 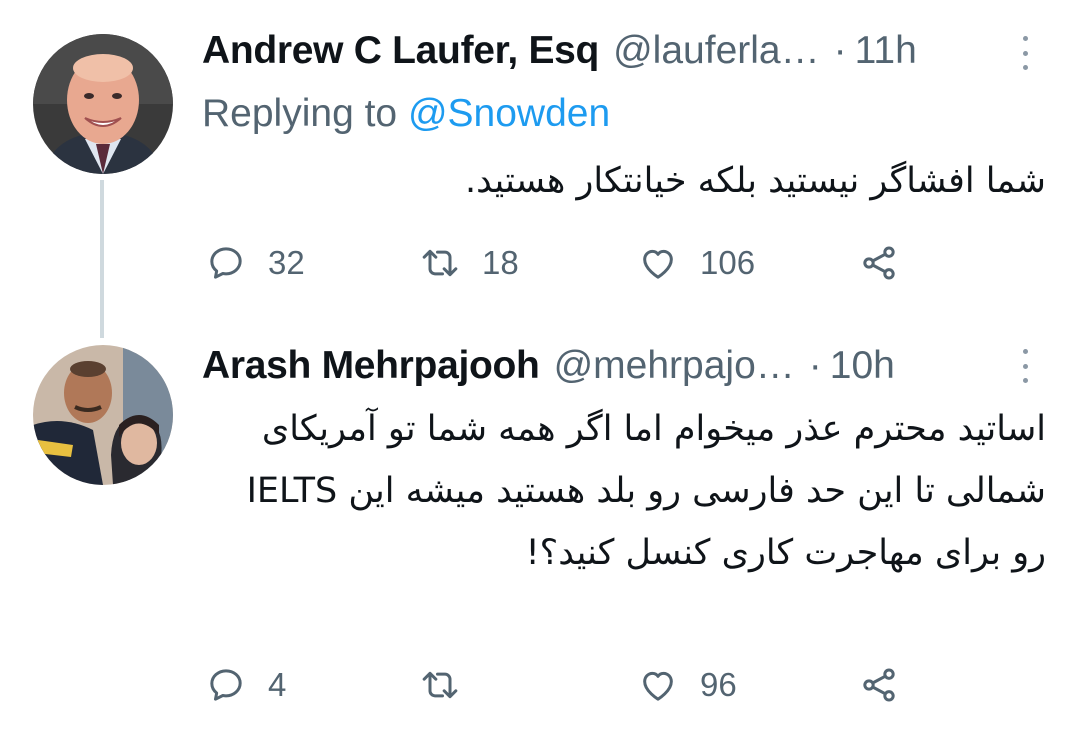 I want to click on action-bar: 4 96, so click(x=562, y=685).